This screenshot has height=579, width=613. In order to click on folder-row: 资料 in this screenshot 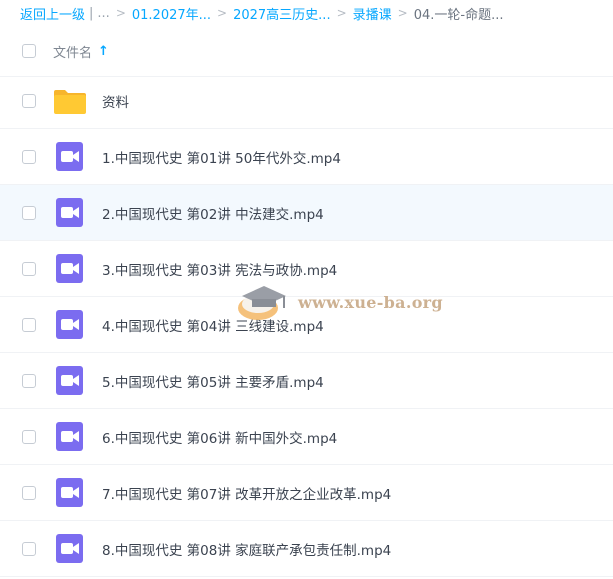, I will do `click(306, 101)`.